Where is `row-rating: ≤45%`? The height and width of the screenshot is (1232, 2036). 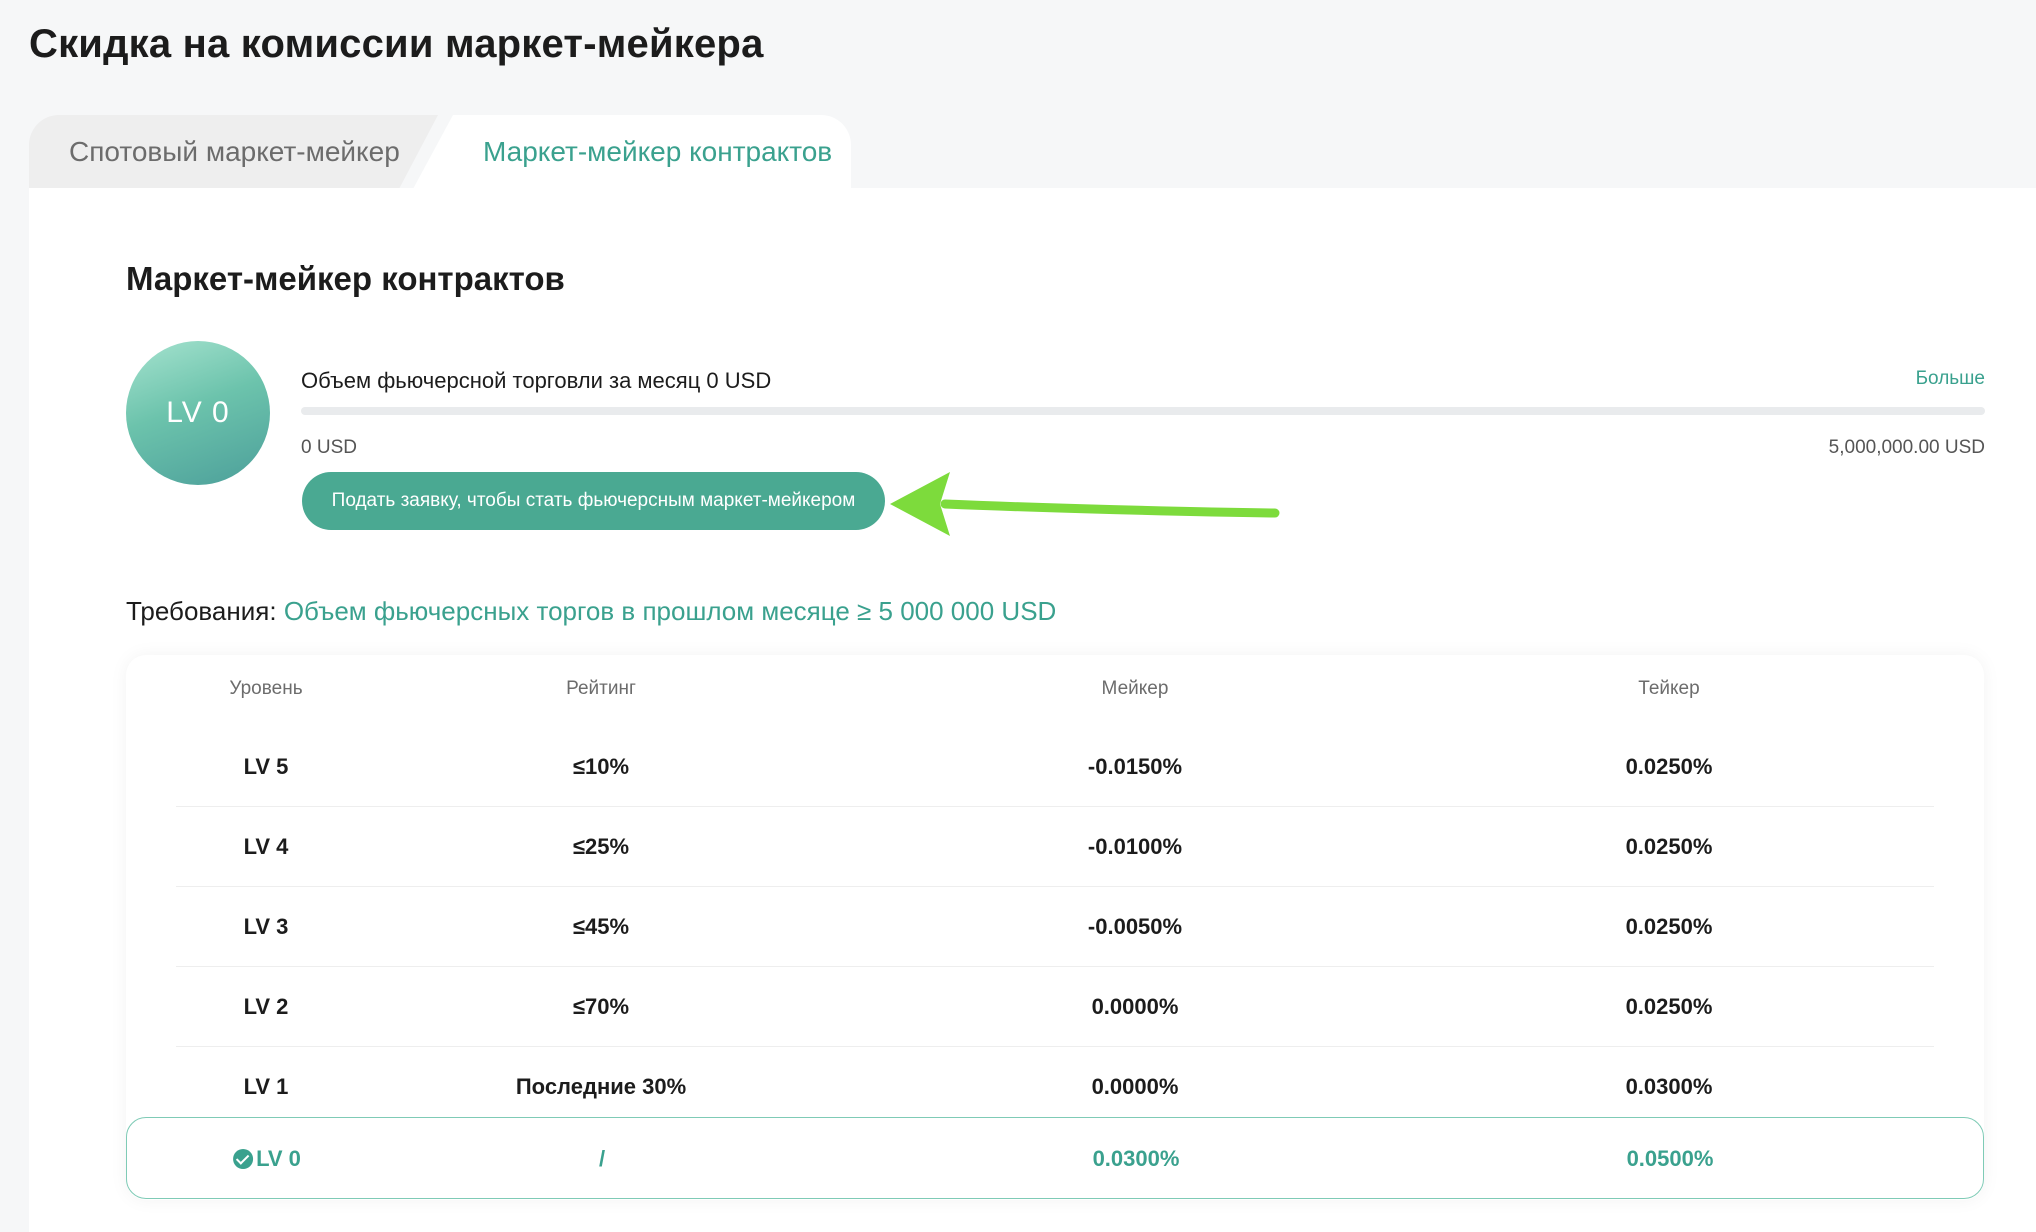 row-rating: ≤45% is located at coordinates (601, 926).